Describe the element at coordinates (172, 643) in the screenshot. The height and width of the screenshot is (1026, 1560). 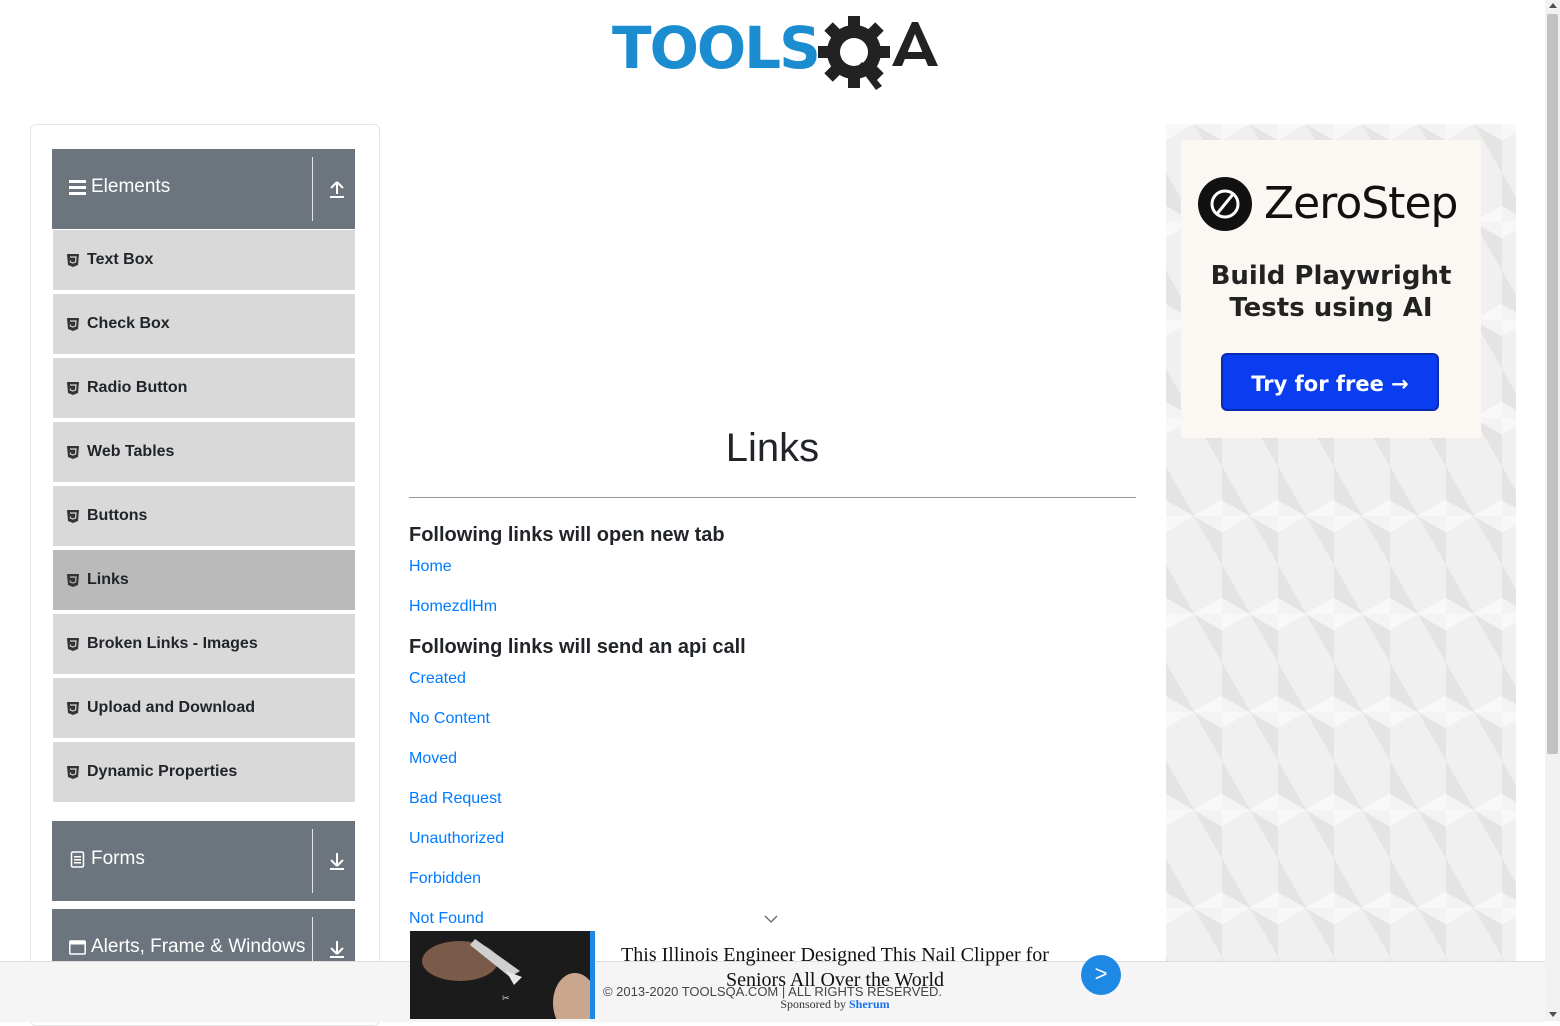
I see `menu-item-label: Broken Links - Images` at that location.